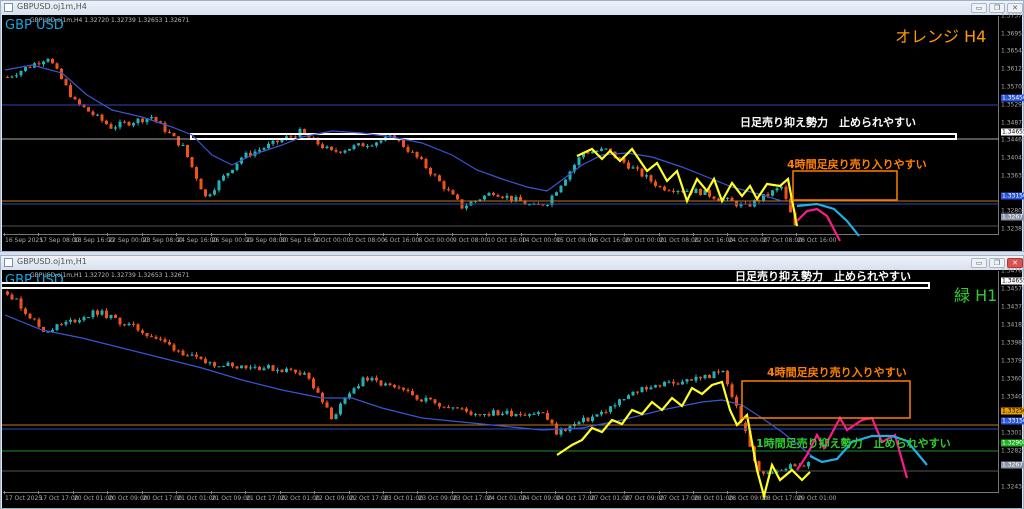 The image size is (1024, 509). What do you see at coordinates (818, 224) in the screenshot?
I see `projection-magenta` at bounding box center [818, 224].